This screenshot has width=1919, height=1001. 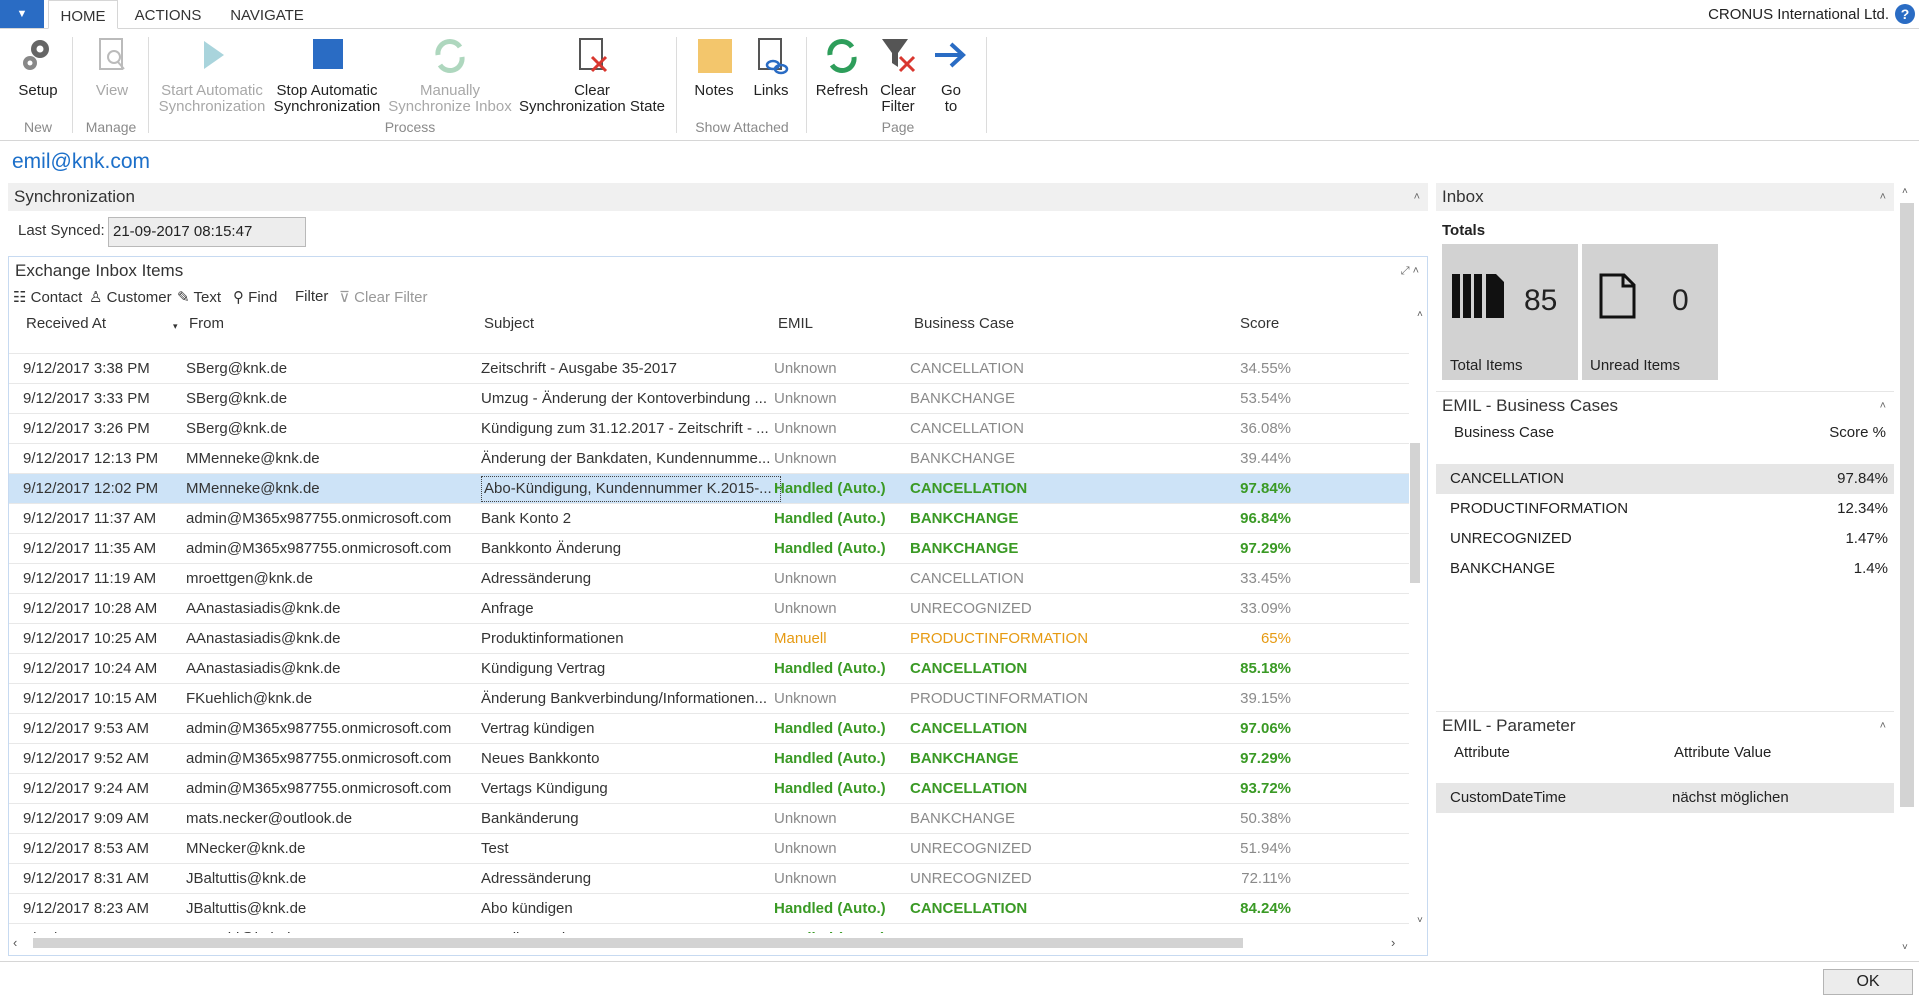 What do you see at coordinates (631, 549) in the screenshot?
I see `subject-cell: Bankkonto Änderung` at bounding box center [631, 549].